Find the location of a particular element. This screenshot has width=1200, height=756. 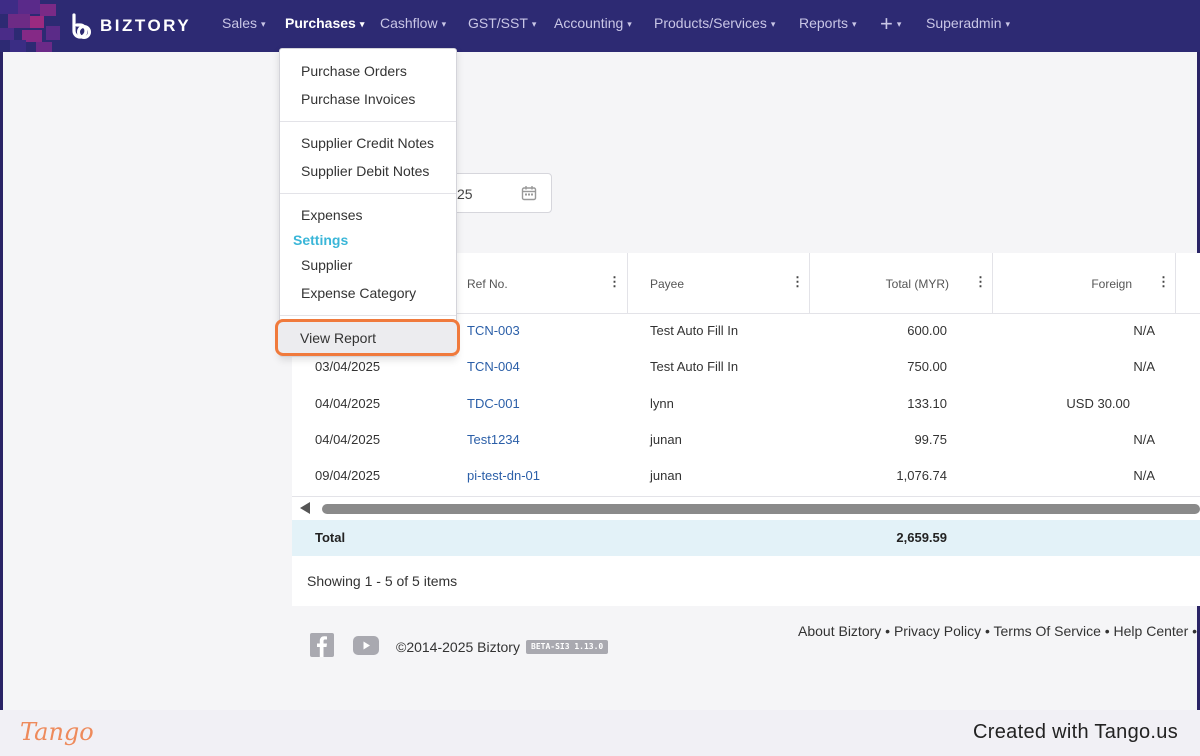

total-label: Total is located at coordinates (330, 537).